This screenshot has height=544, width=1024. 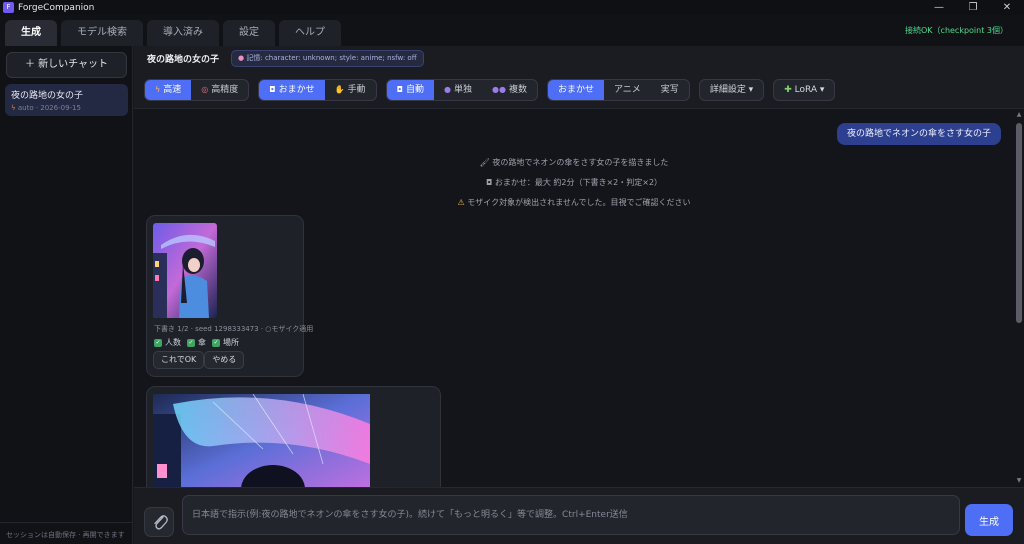 I want to click on check-item: ✓ 場所, so click(x=225, y=342).